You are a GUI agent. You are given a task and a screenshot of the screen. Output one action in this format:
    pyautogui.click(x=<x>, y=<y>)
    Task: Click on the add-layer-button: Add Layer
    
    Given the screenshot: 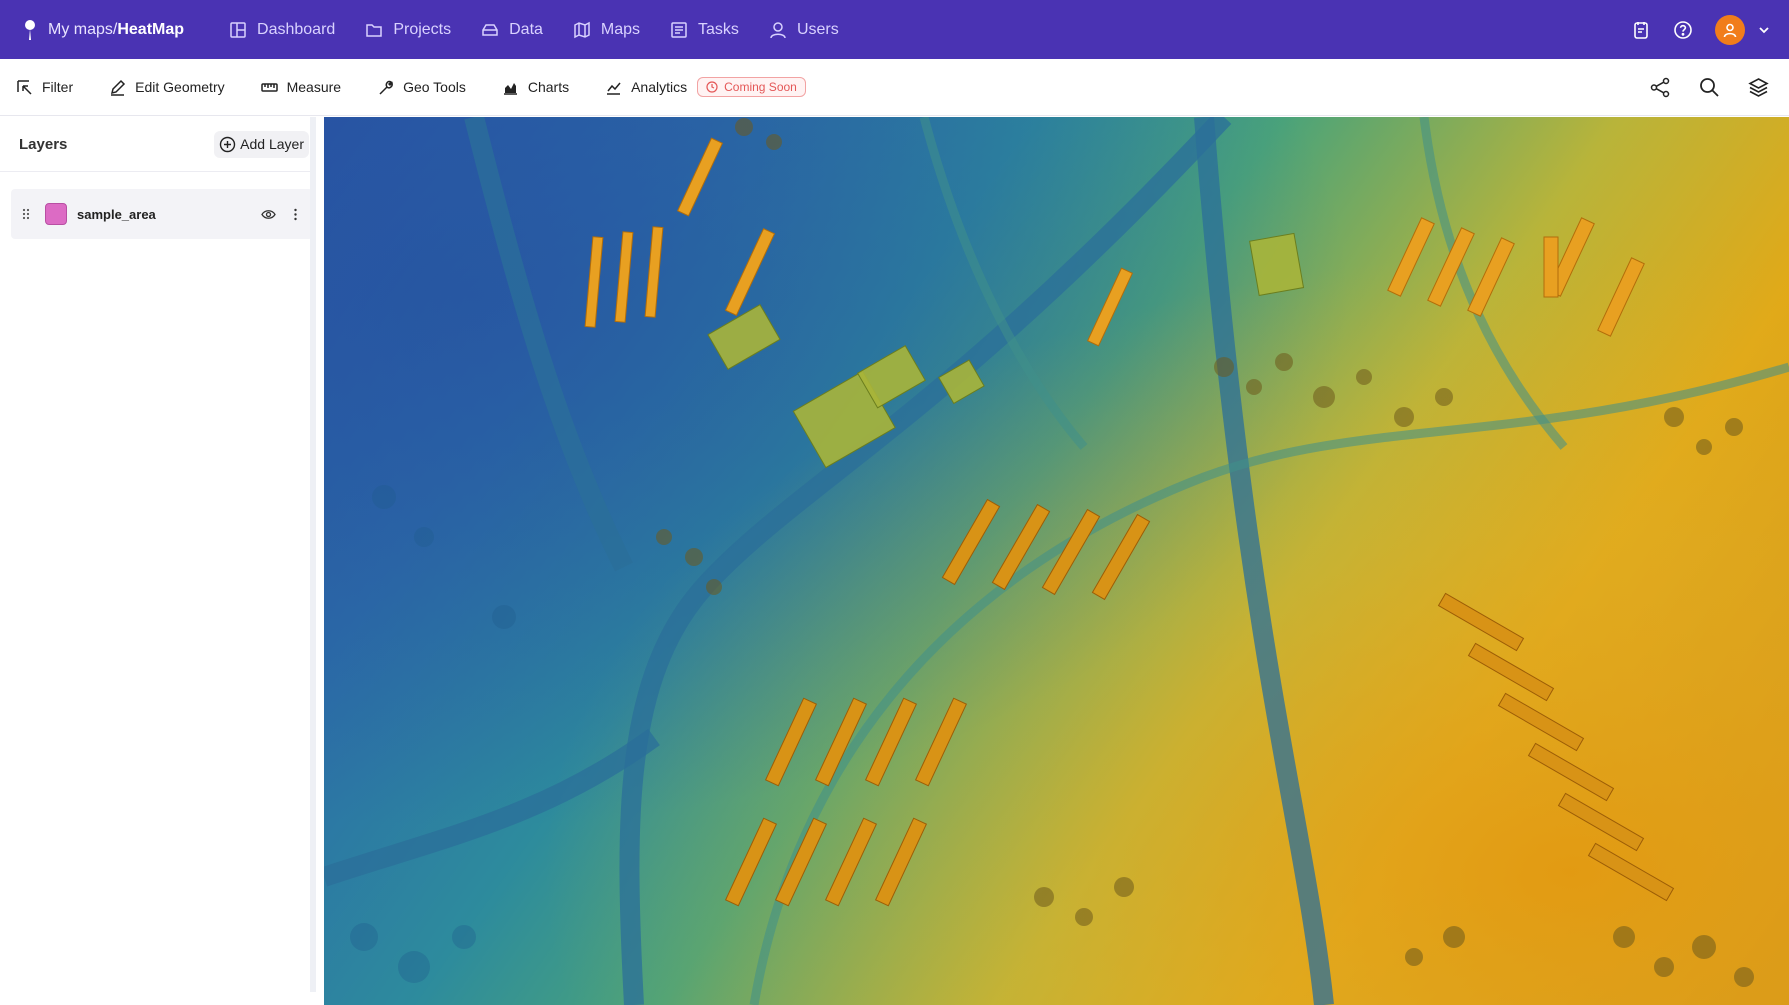 What is the action you would take?
    pyautogui.click(x=261, y=144)
    